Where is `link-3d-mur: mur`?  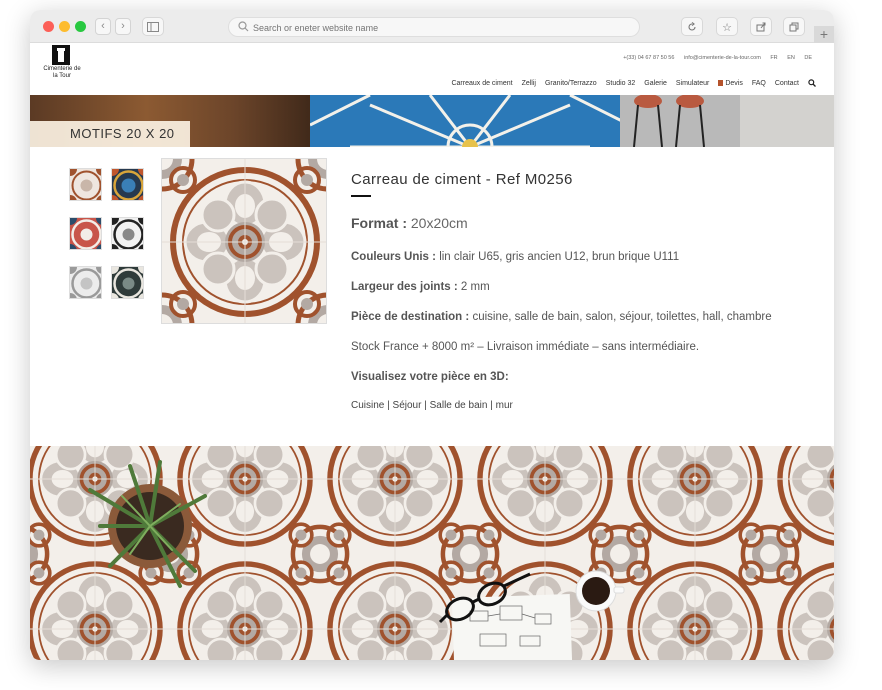
link-3d-mur: mur is located at coordinates (504, 405).